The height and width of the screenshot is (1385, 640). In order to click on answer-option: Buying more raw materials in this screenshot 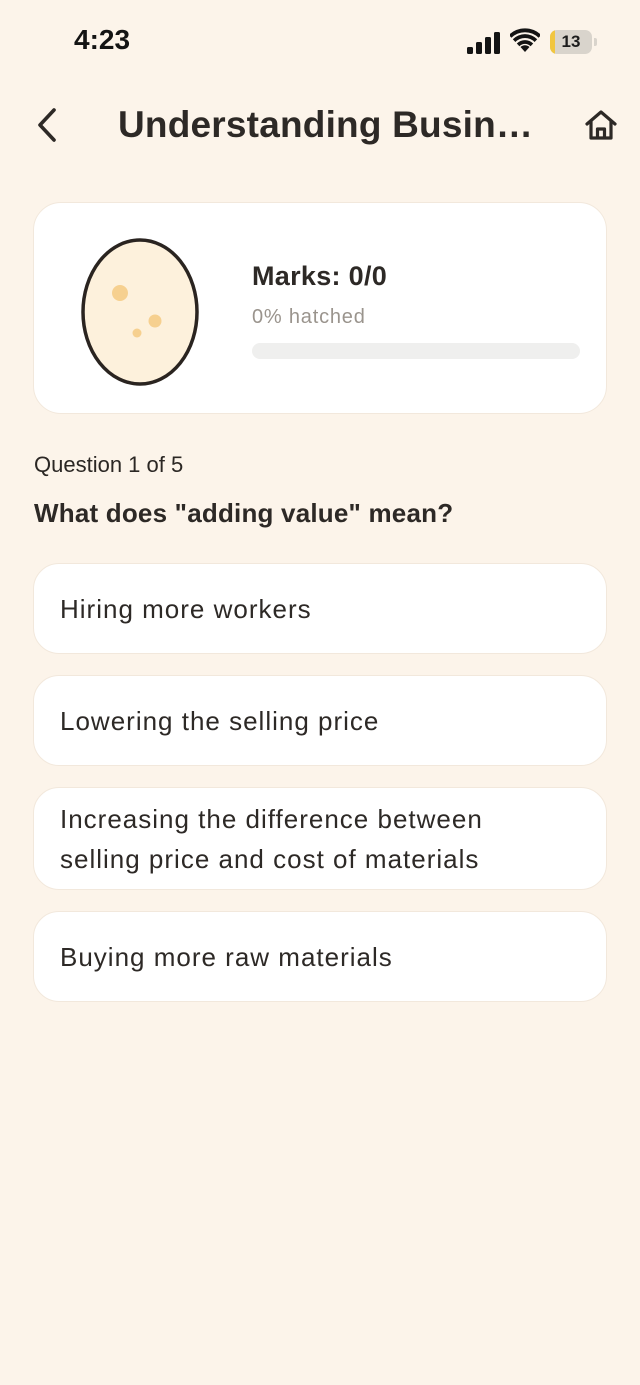, I will do `click(320, 956)`.